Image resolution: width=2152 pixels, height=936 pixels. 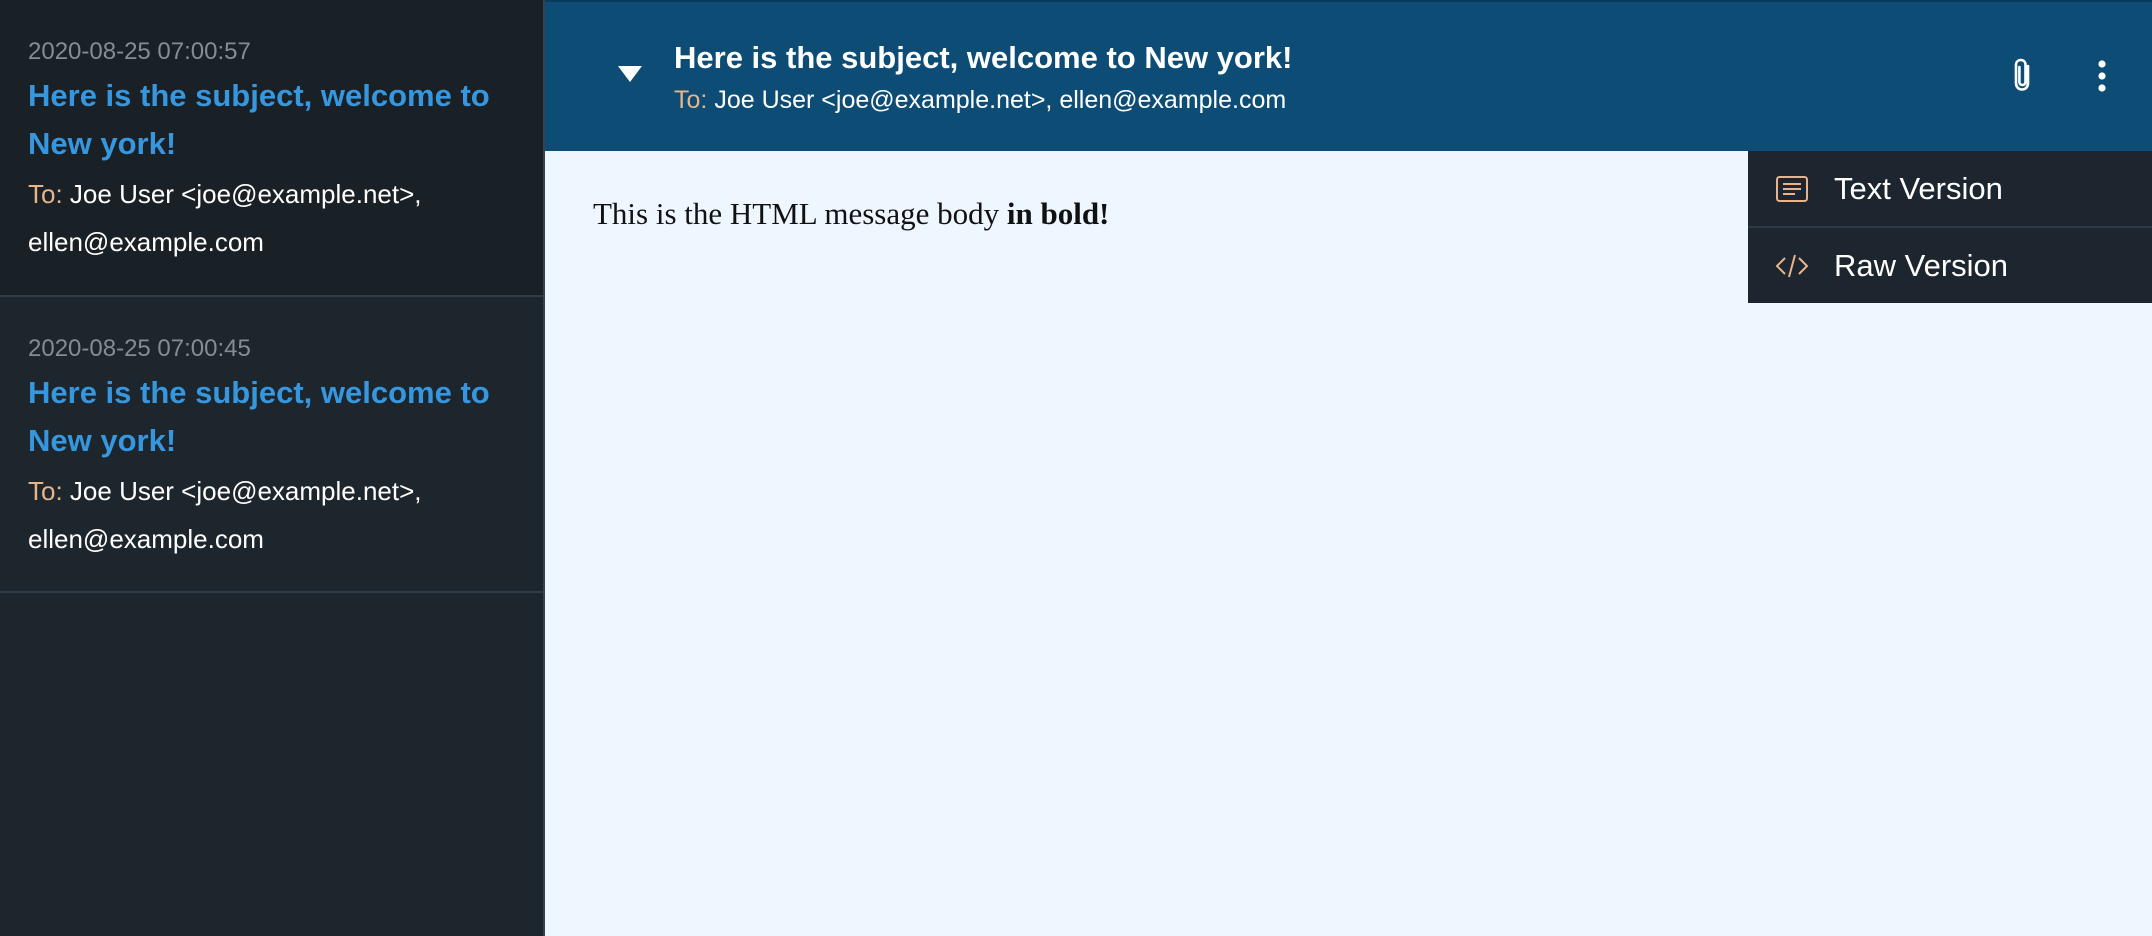 I want to click on menu-item-raw-version: Raw Version, so click(x=1950, y=264).